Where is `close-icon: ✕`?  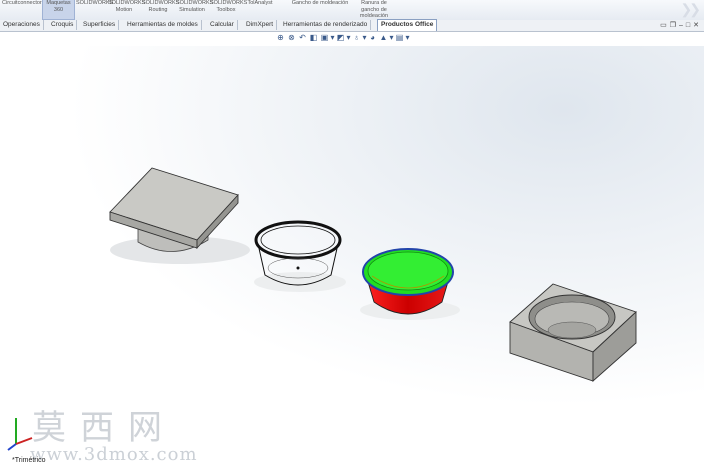
close-icon: ✕ is located at coordinates (697, 25).